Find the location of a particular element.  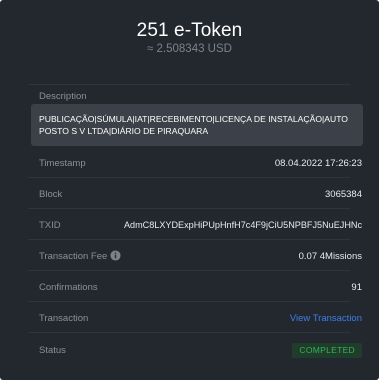

transaction-label: Transaction is located at coordinates (64, 318).